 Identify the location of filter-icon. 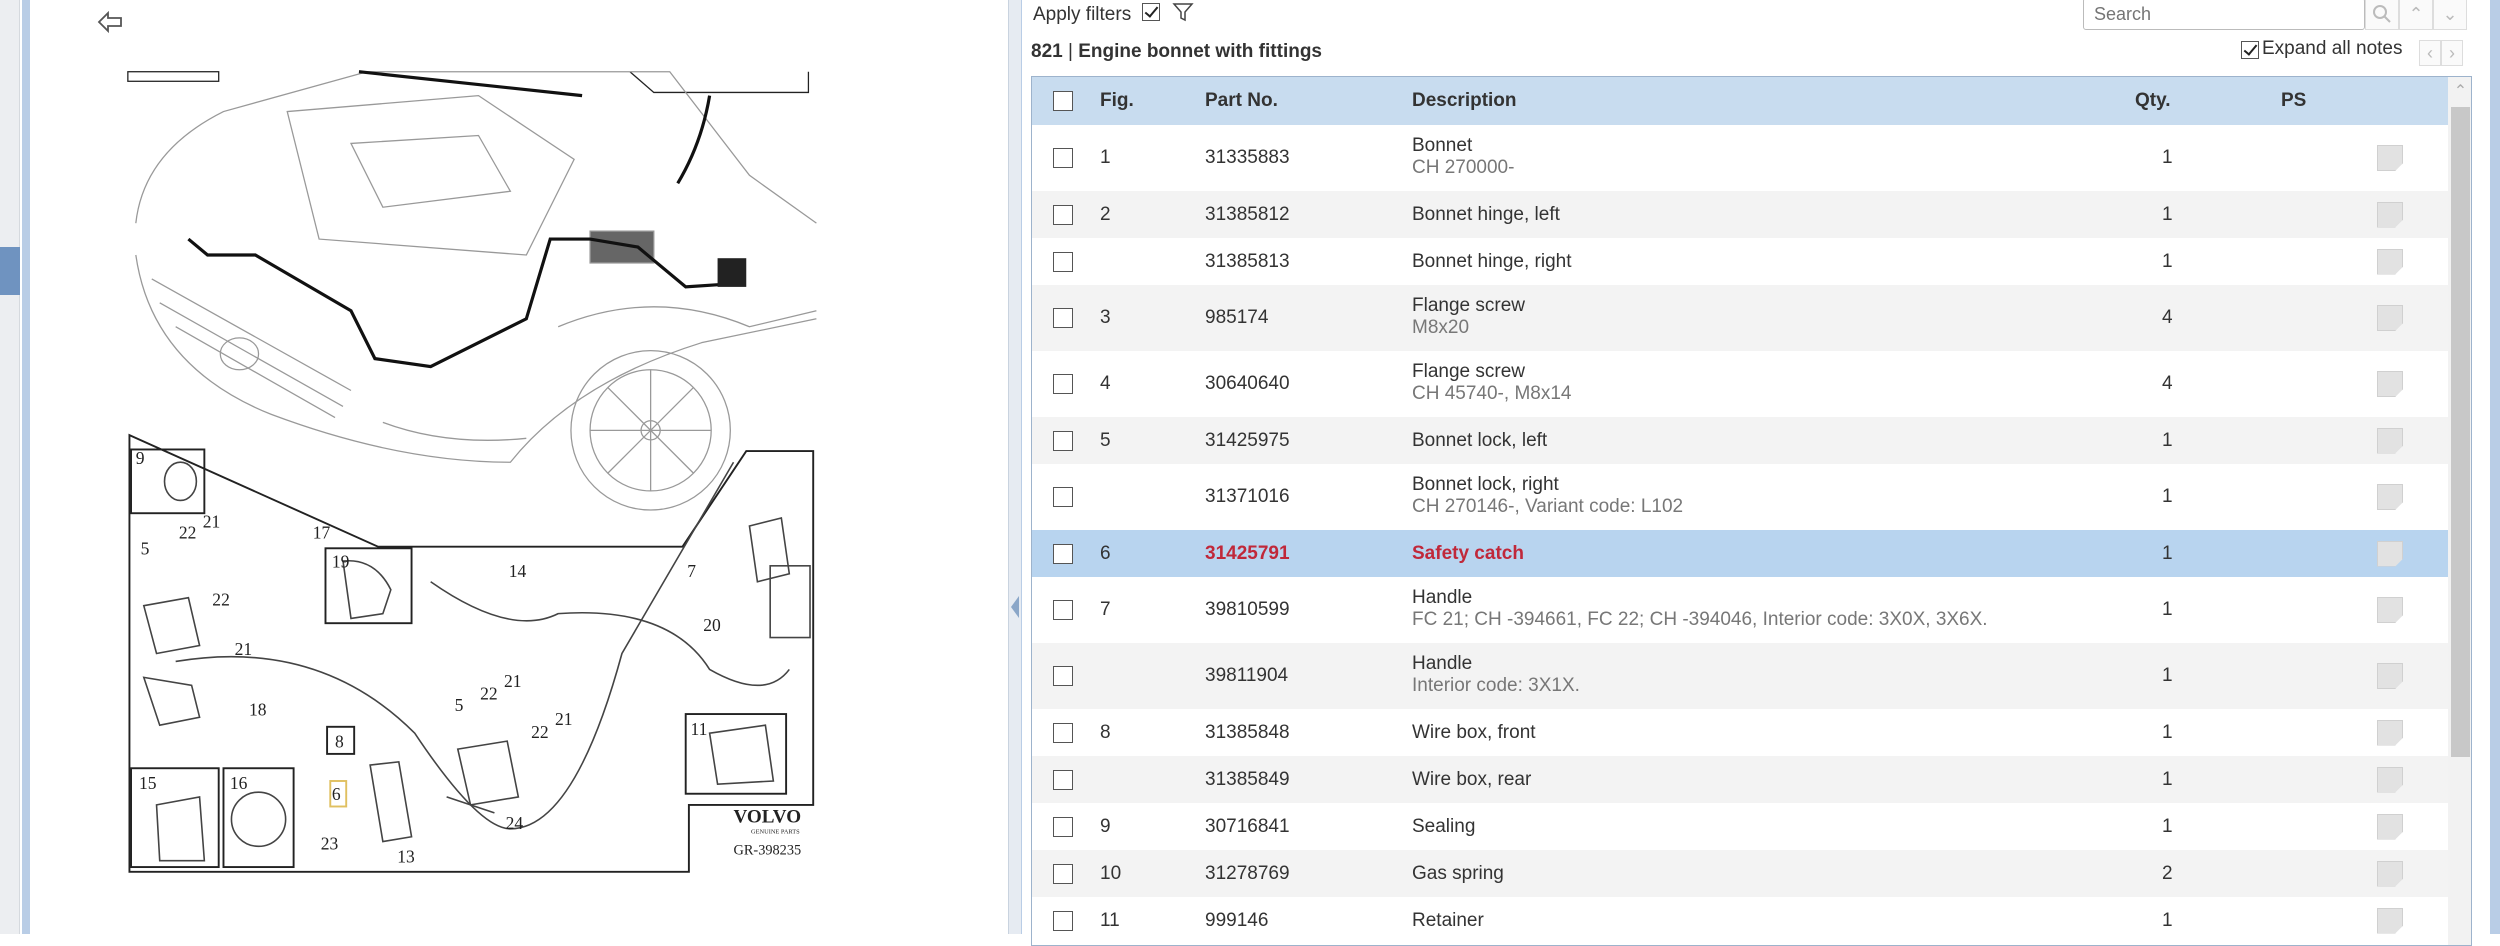
(1183, 12).